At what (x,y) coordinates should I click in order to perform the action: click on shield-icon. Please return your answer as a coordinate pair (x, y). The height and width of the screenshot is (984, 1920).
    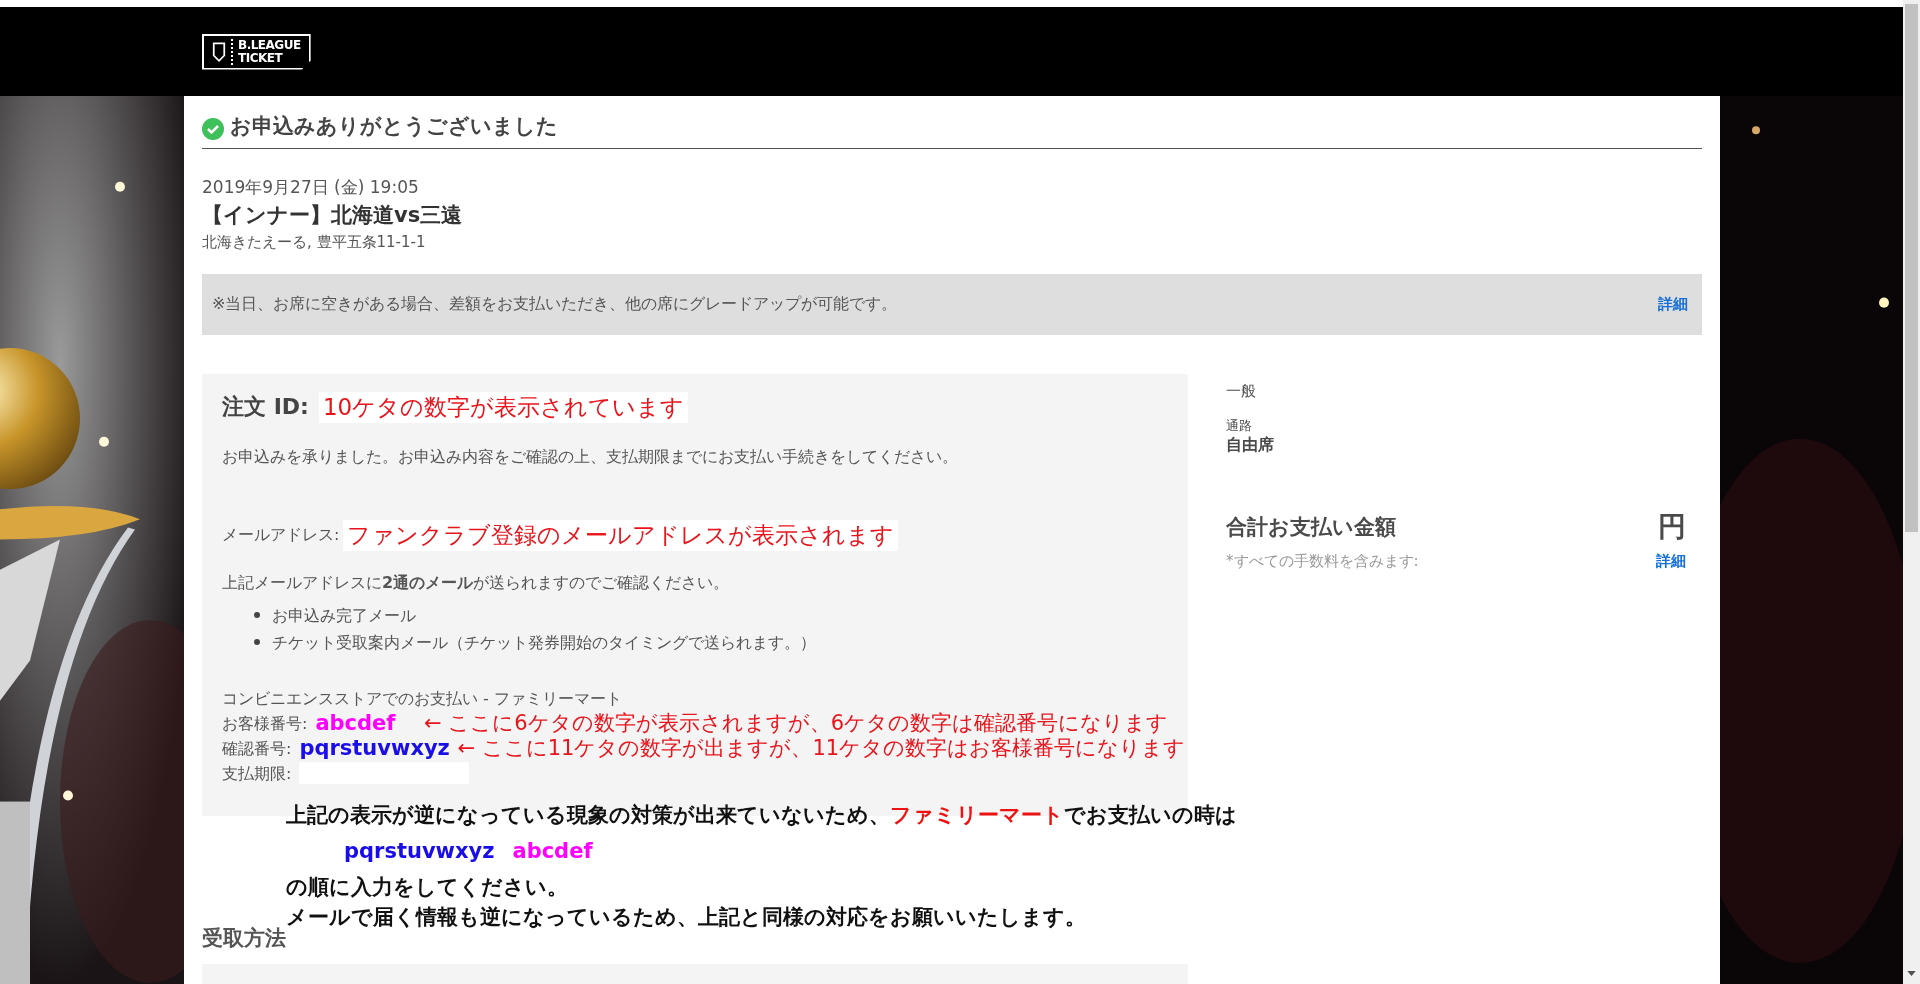
    Looking at the image, I should click on (219, 51).